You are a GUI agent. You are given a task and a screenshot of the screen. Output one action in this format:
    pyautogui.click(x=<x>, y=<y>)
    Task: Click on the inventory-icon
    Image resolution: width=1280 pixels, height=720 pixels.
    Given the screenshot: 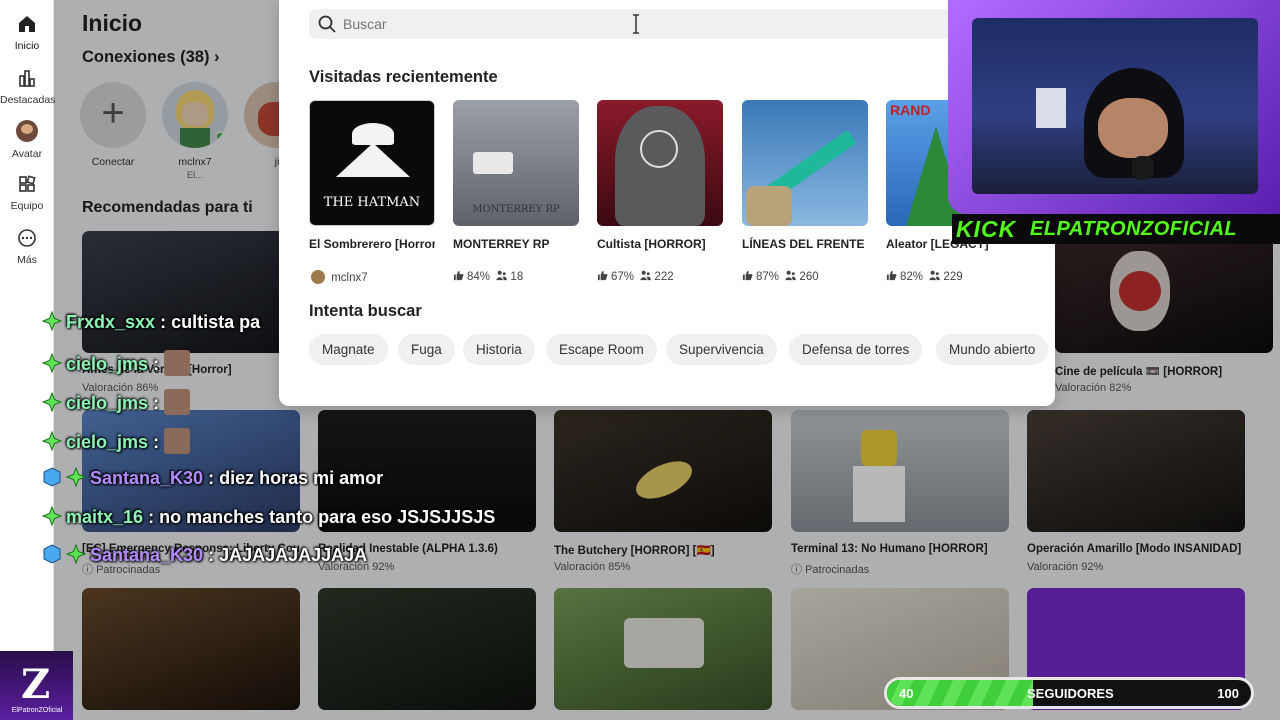 What is the action you would take?
    pyautogui.click(x=27, y=183)
    